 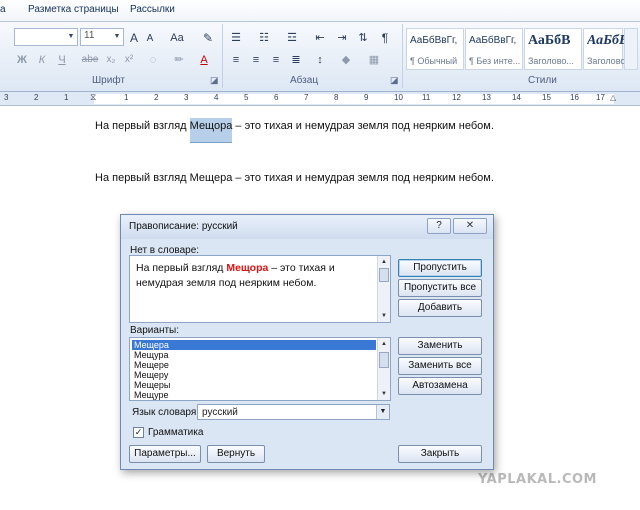 What do you see at coordinates (440, 288) in the screenshot?
I see `skip-all-button: Пропустить все` at bounding box center [440, 288].